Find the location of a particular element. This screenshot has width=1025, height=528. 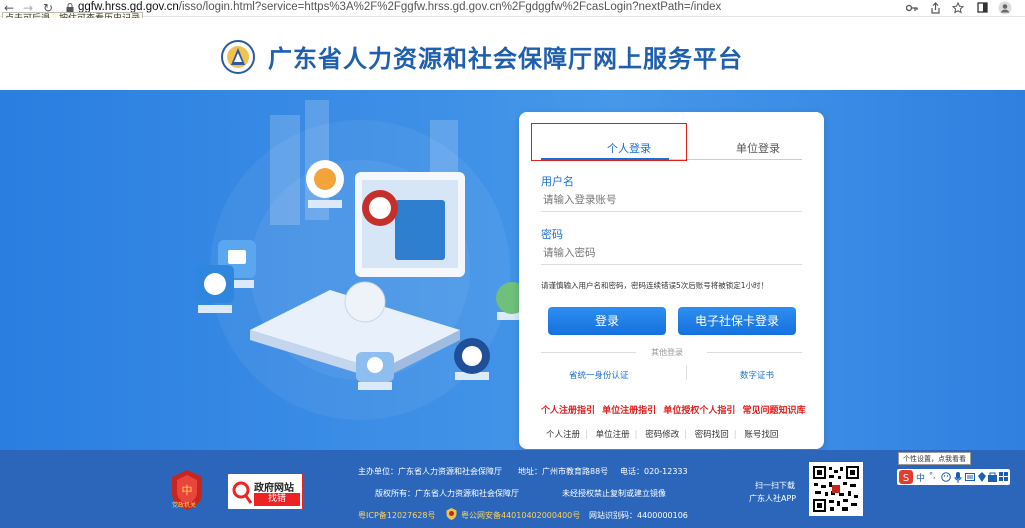

footer-phone: 电话：020-12333 is located at coordinates (654, 471).